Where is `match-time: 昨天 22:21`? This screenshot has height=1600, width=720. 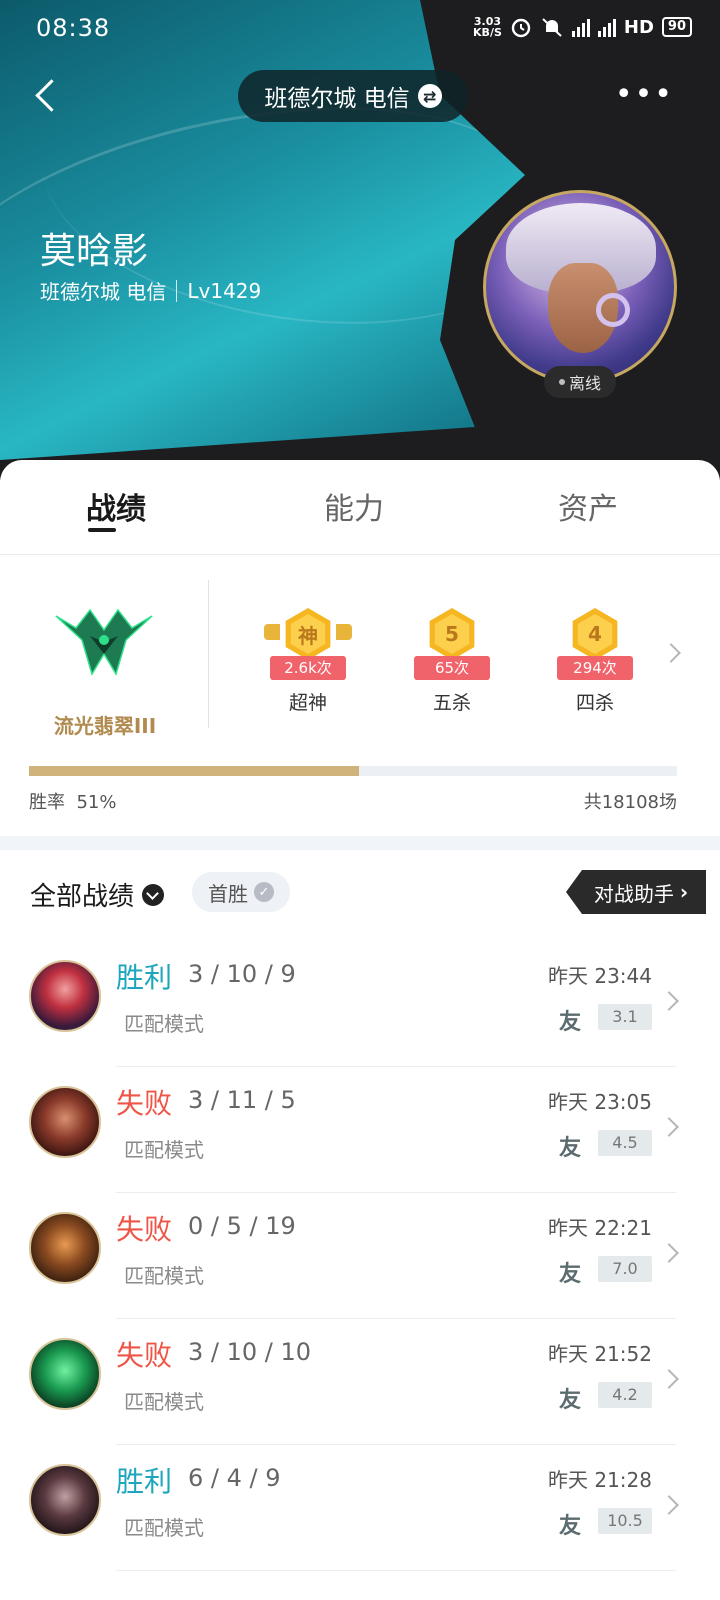
match-time: 昨天 22:21 is located at coordinates (600, 1228).